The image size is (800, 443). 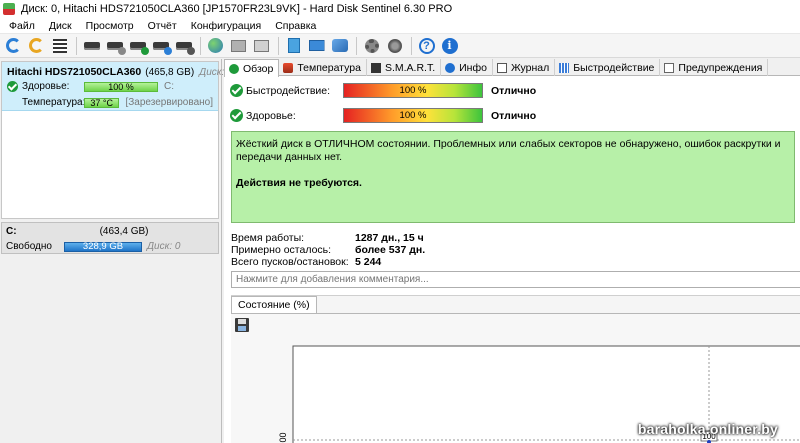 I want to click on menu-file: Файл, so click(x=22, y=26).